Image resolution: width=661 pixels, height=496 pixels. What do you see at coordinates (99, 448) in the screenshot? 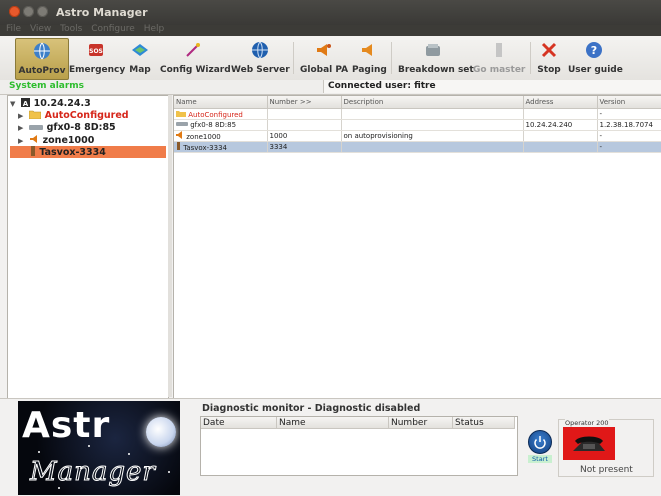
I see `astro-manager-logo: Astr Manager` at bounding box center [99, 448].